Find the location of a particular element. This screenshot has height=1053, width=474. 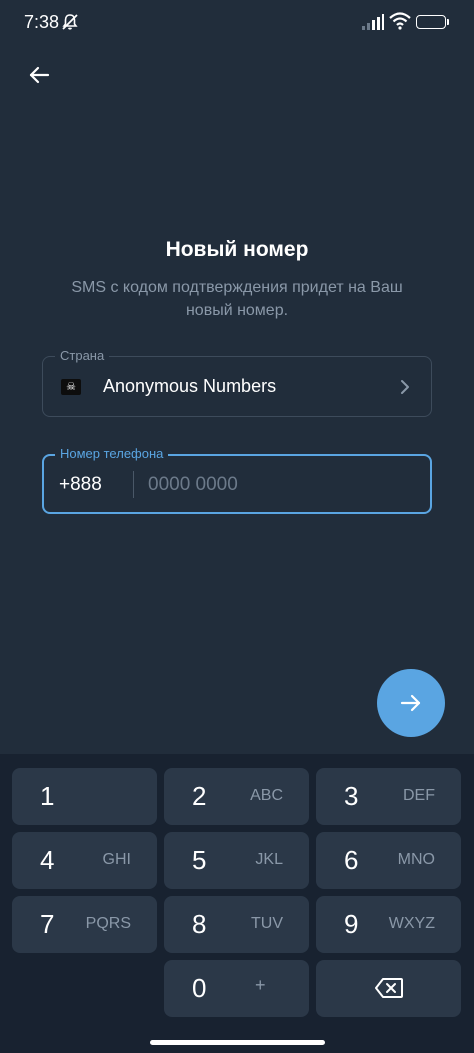

key-3: 3 DEF is located at coordinates (388, 796).